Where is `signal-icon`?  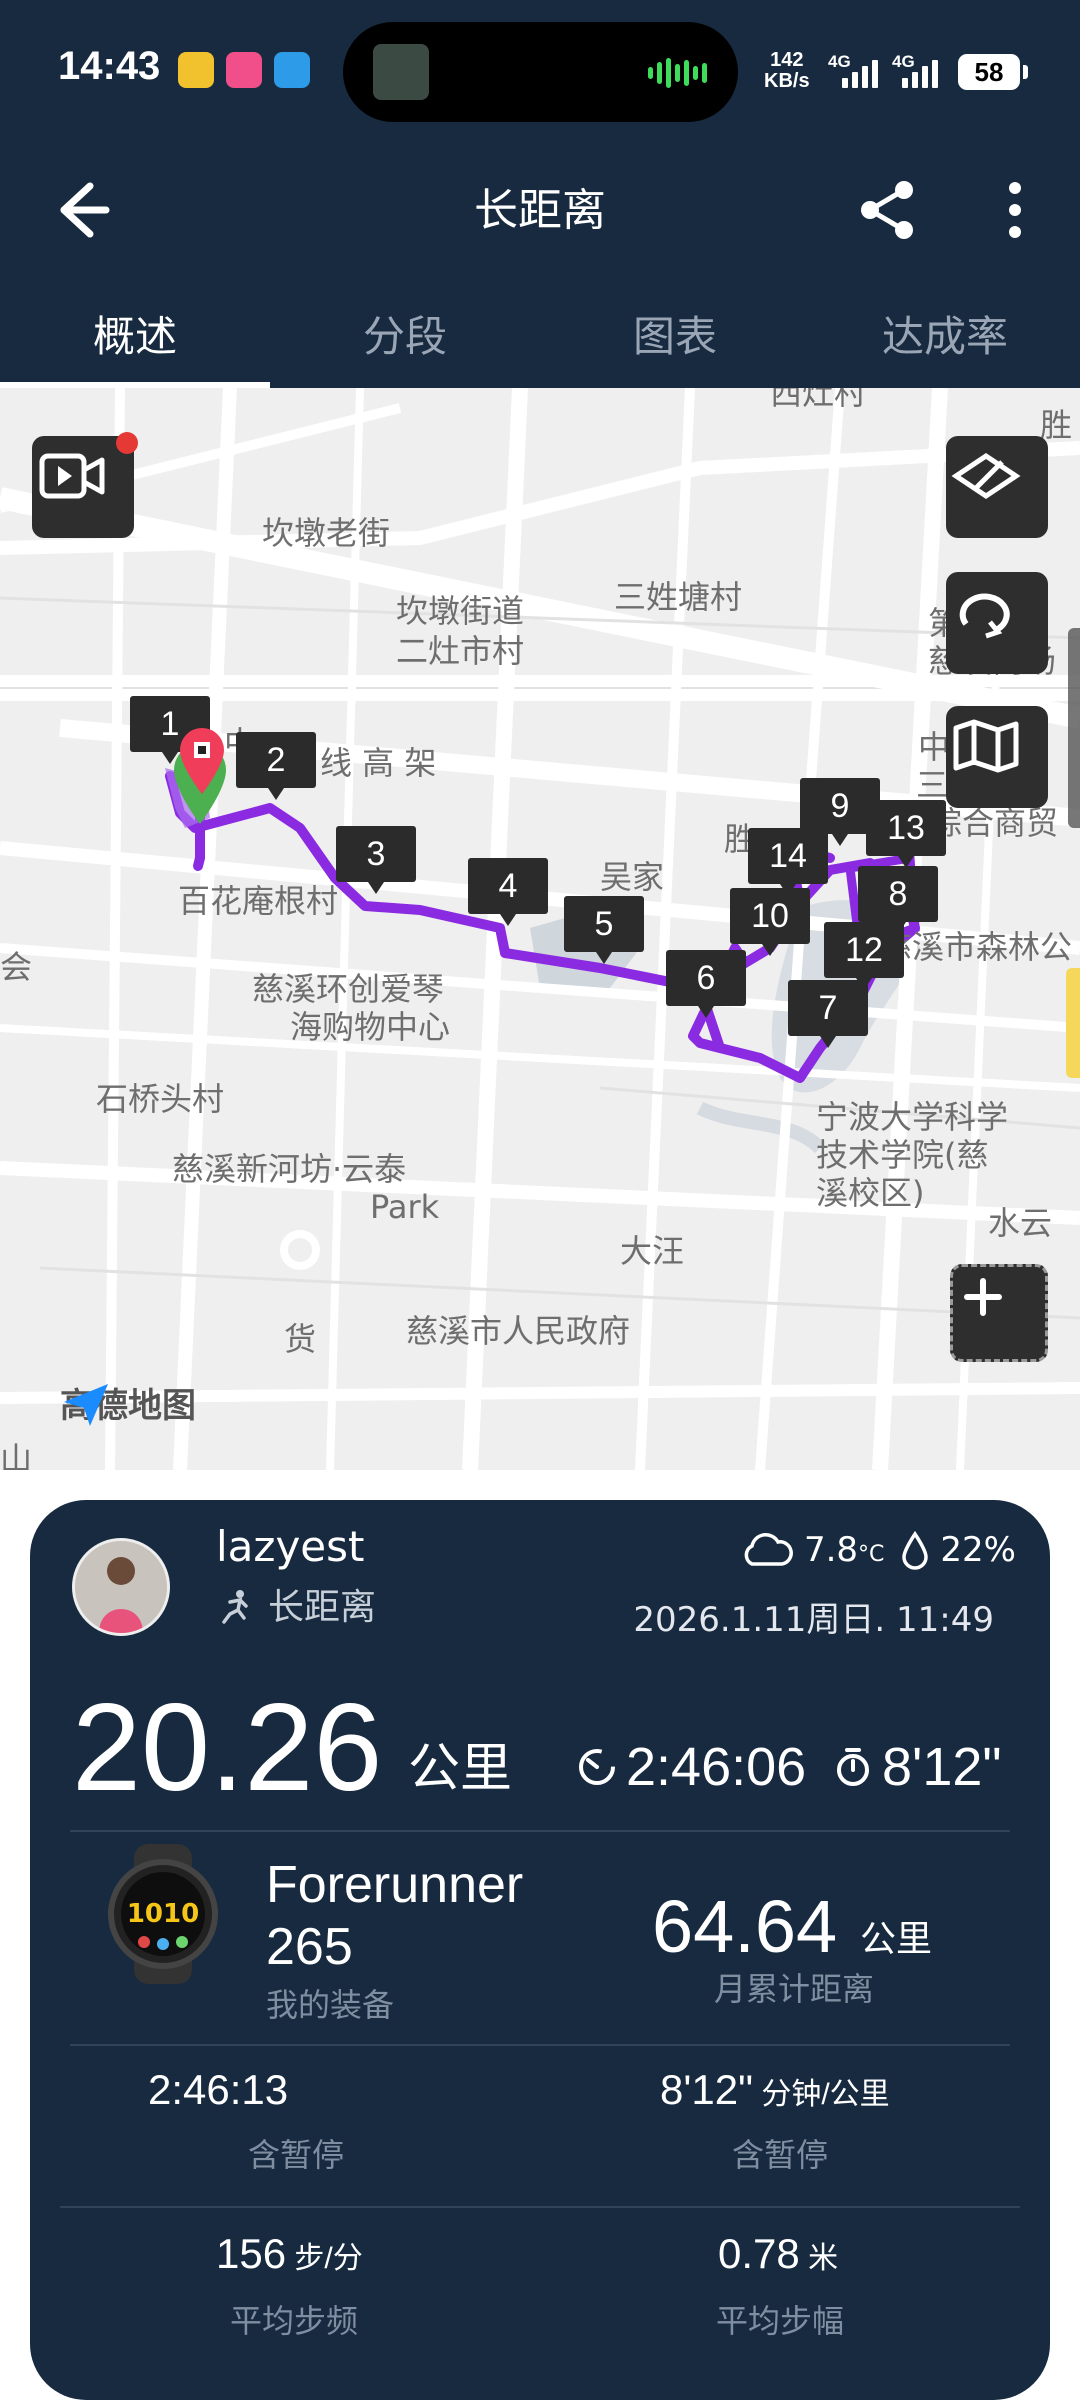 signal-icon is located at coordinates (860, 72).